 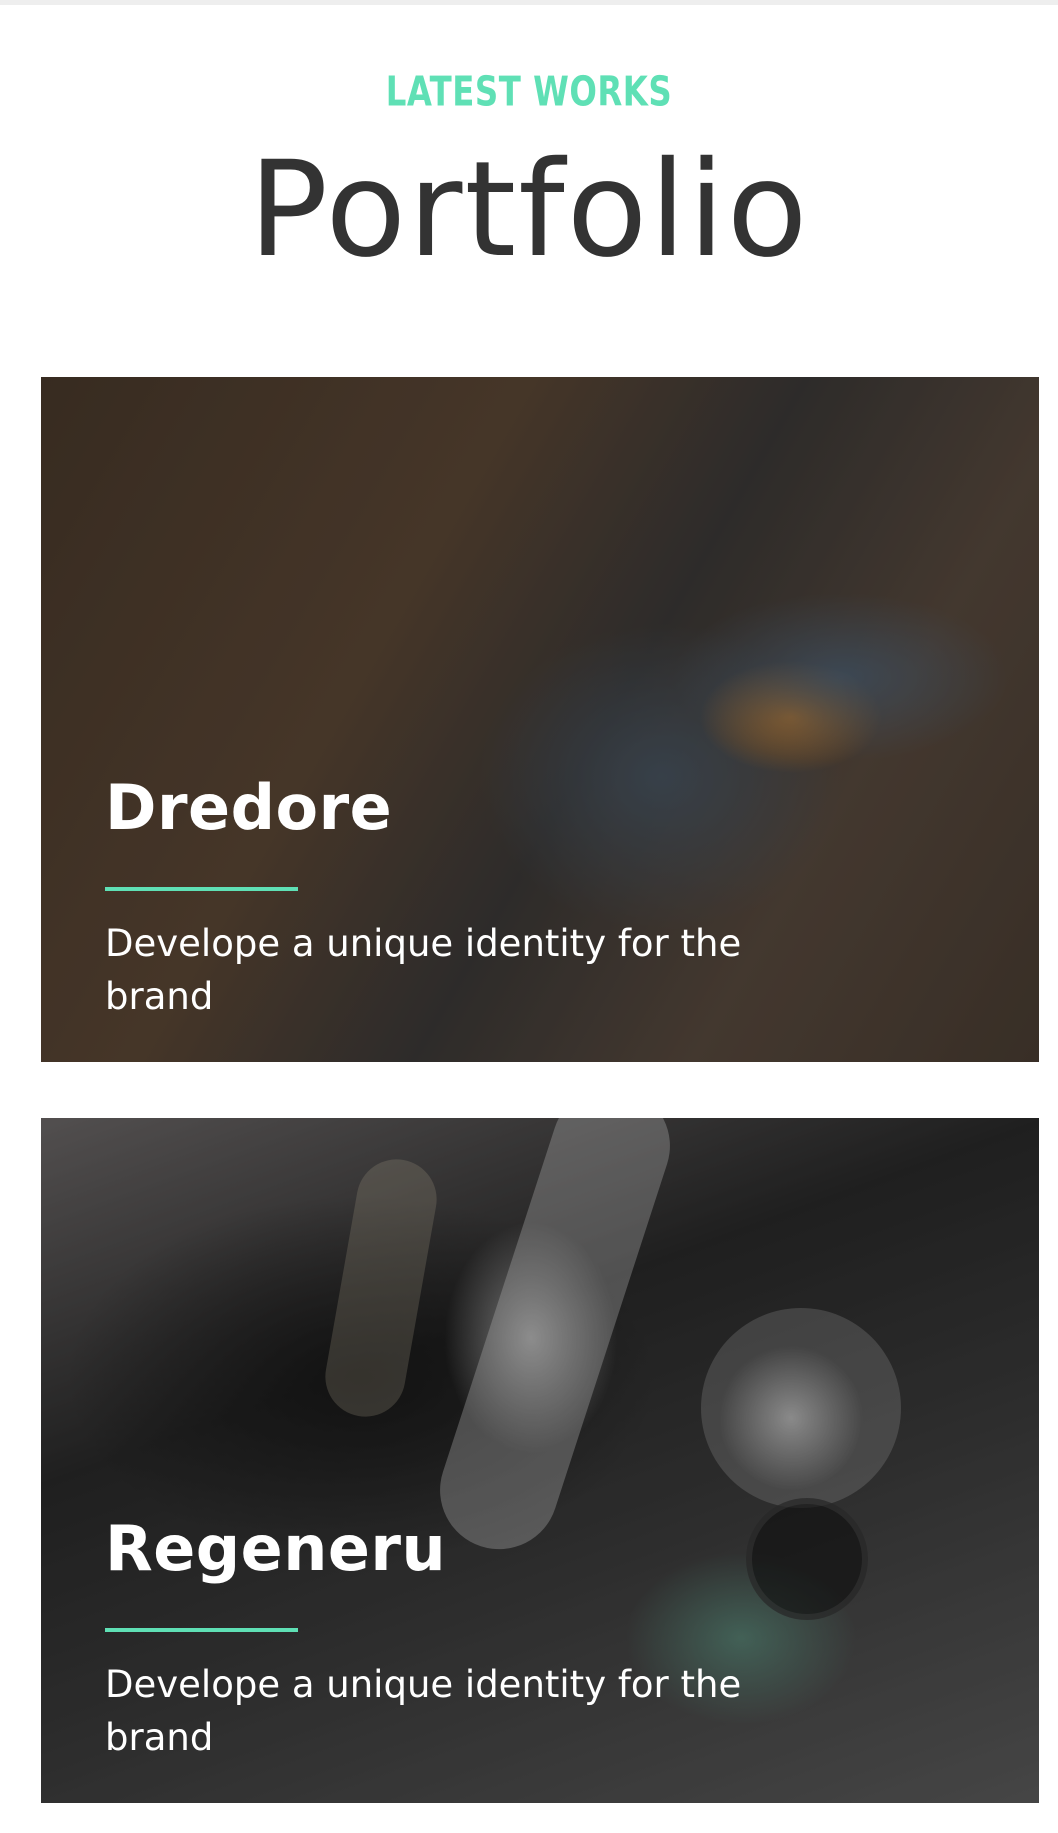 I want to click on card-title: Dredore, so click(x=248, y=808).